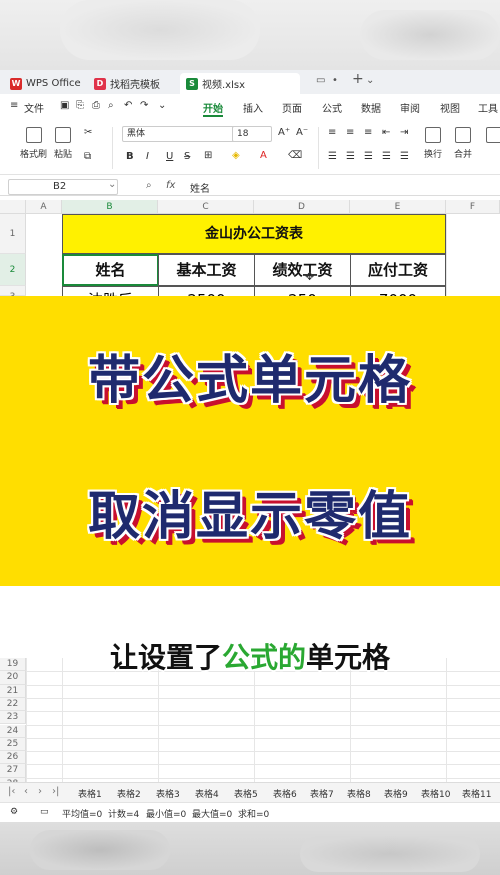 Image resolution: width=500 pixels, height=875 pixels. What do you see at coordinates (187, 156) in the screenshot?
I see `strikethrough-icon: S̶` at bounding box center [187, 156].